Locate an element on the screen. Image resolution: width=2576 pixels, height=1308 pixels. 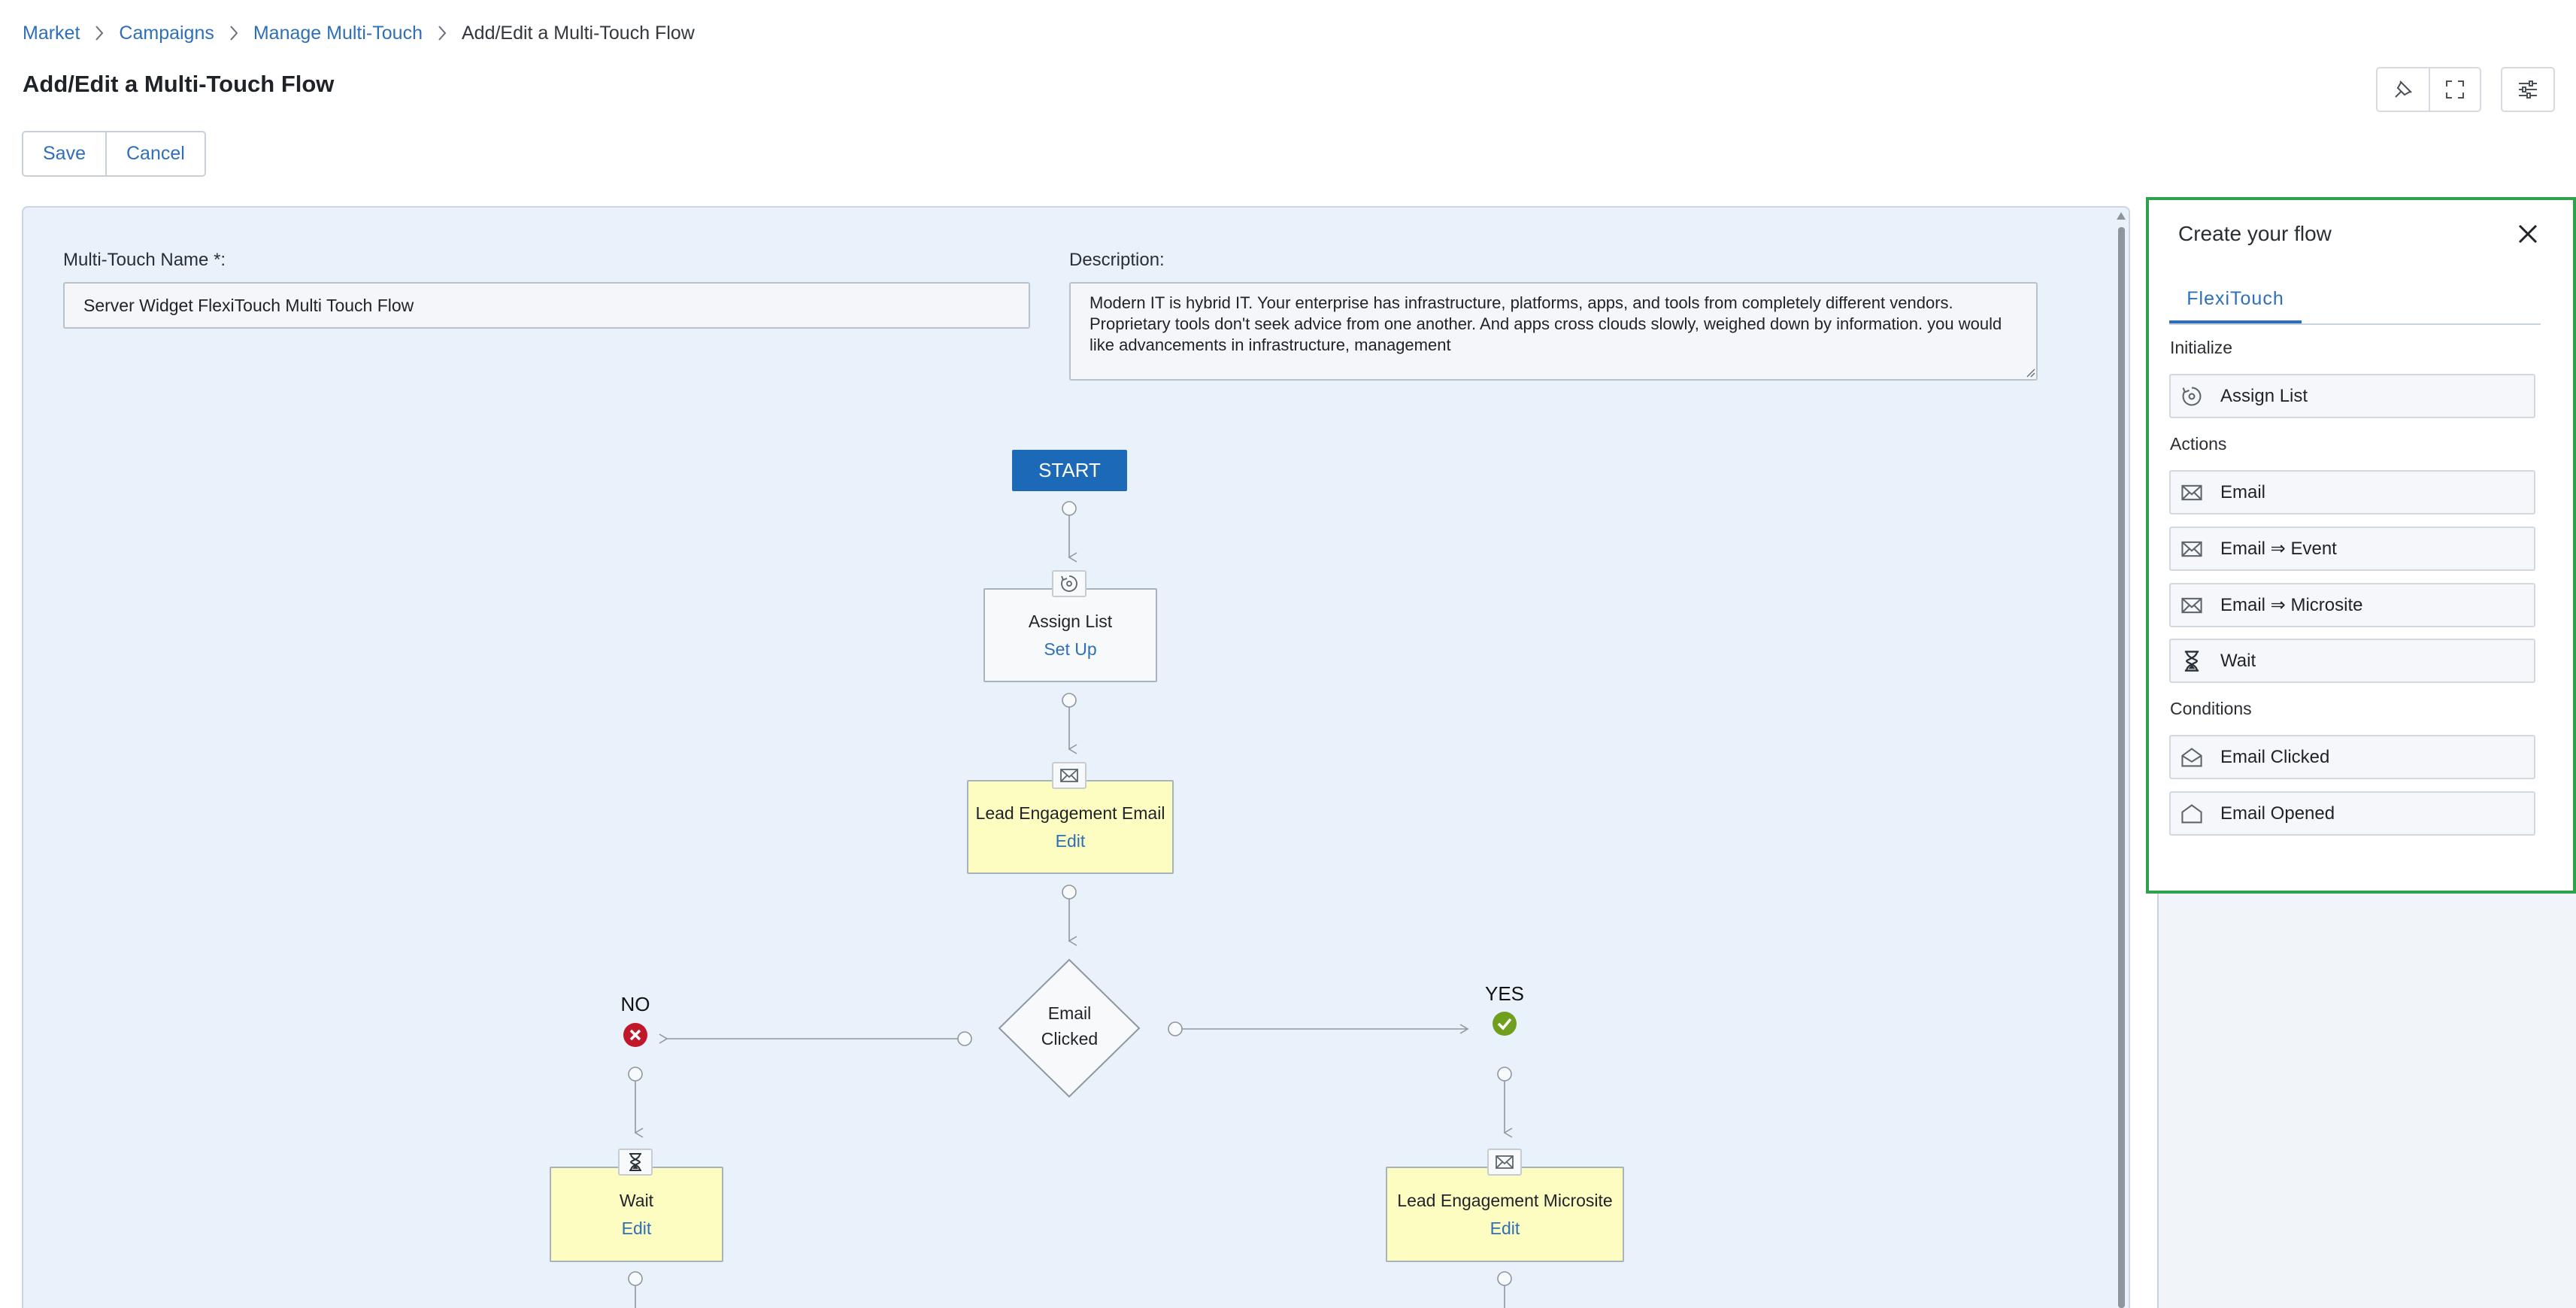
section-actions: Actions is located at coordinates (2198, 444).